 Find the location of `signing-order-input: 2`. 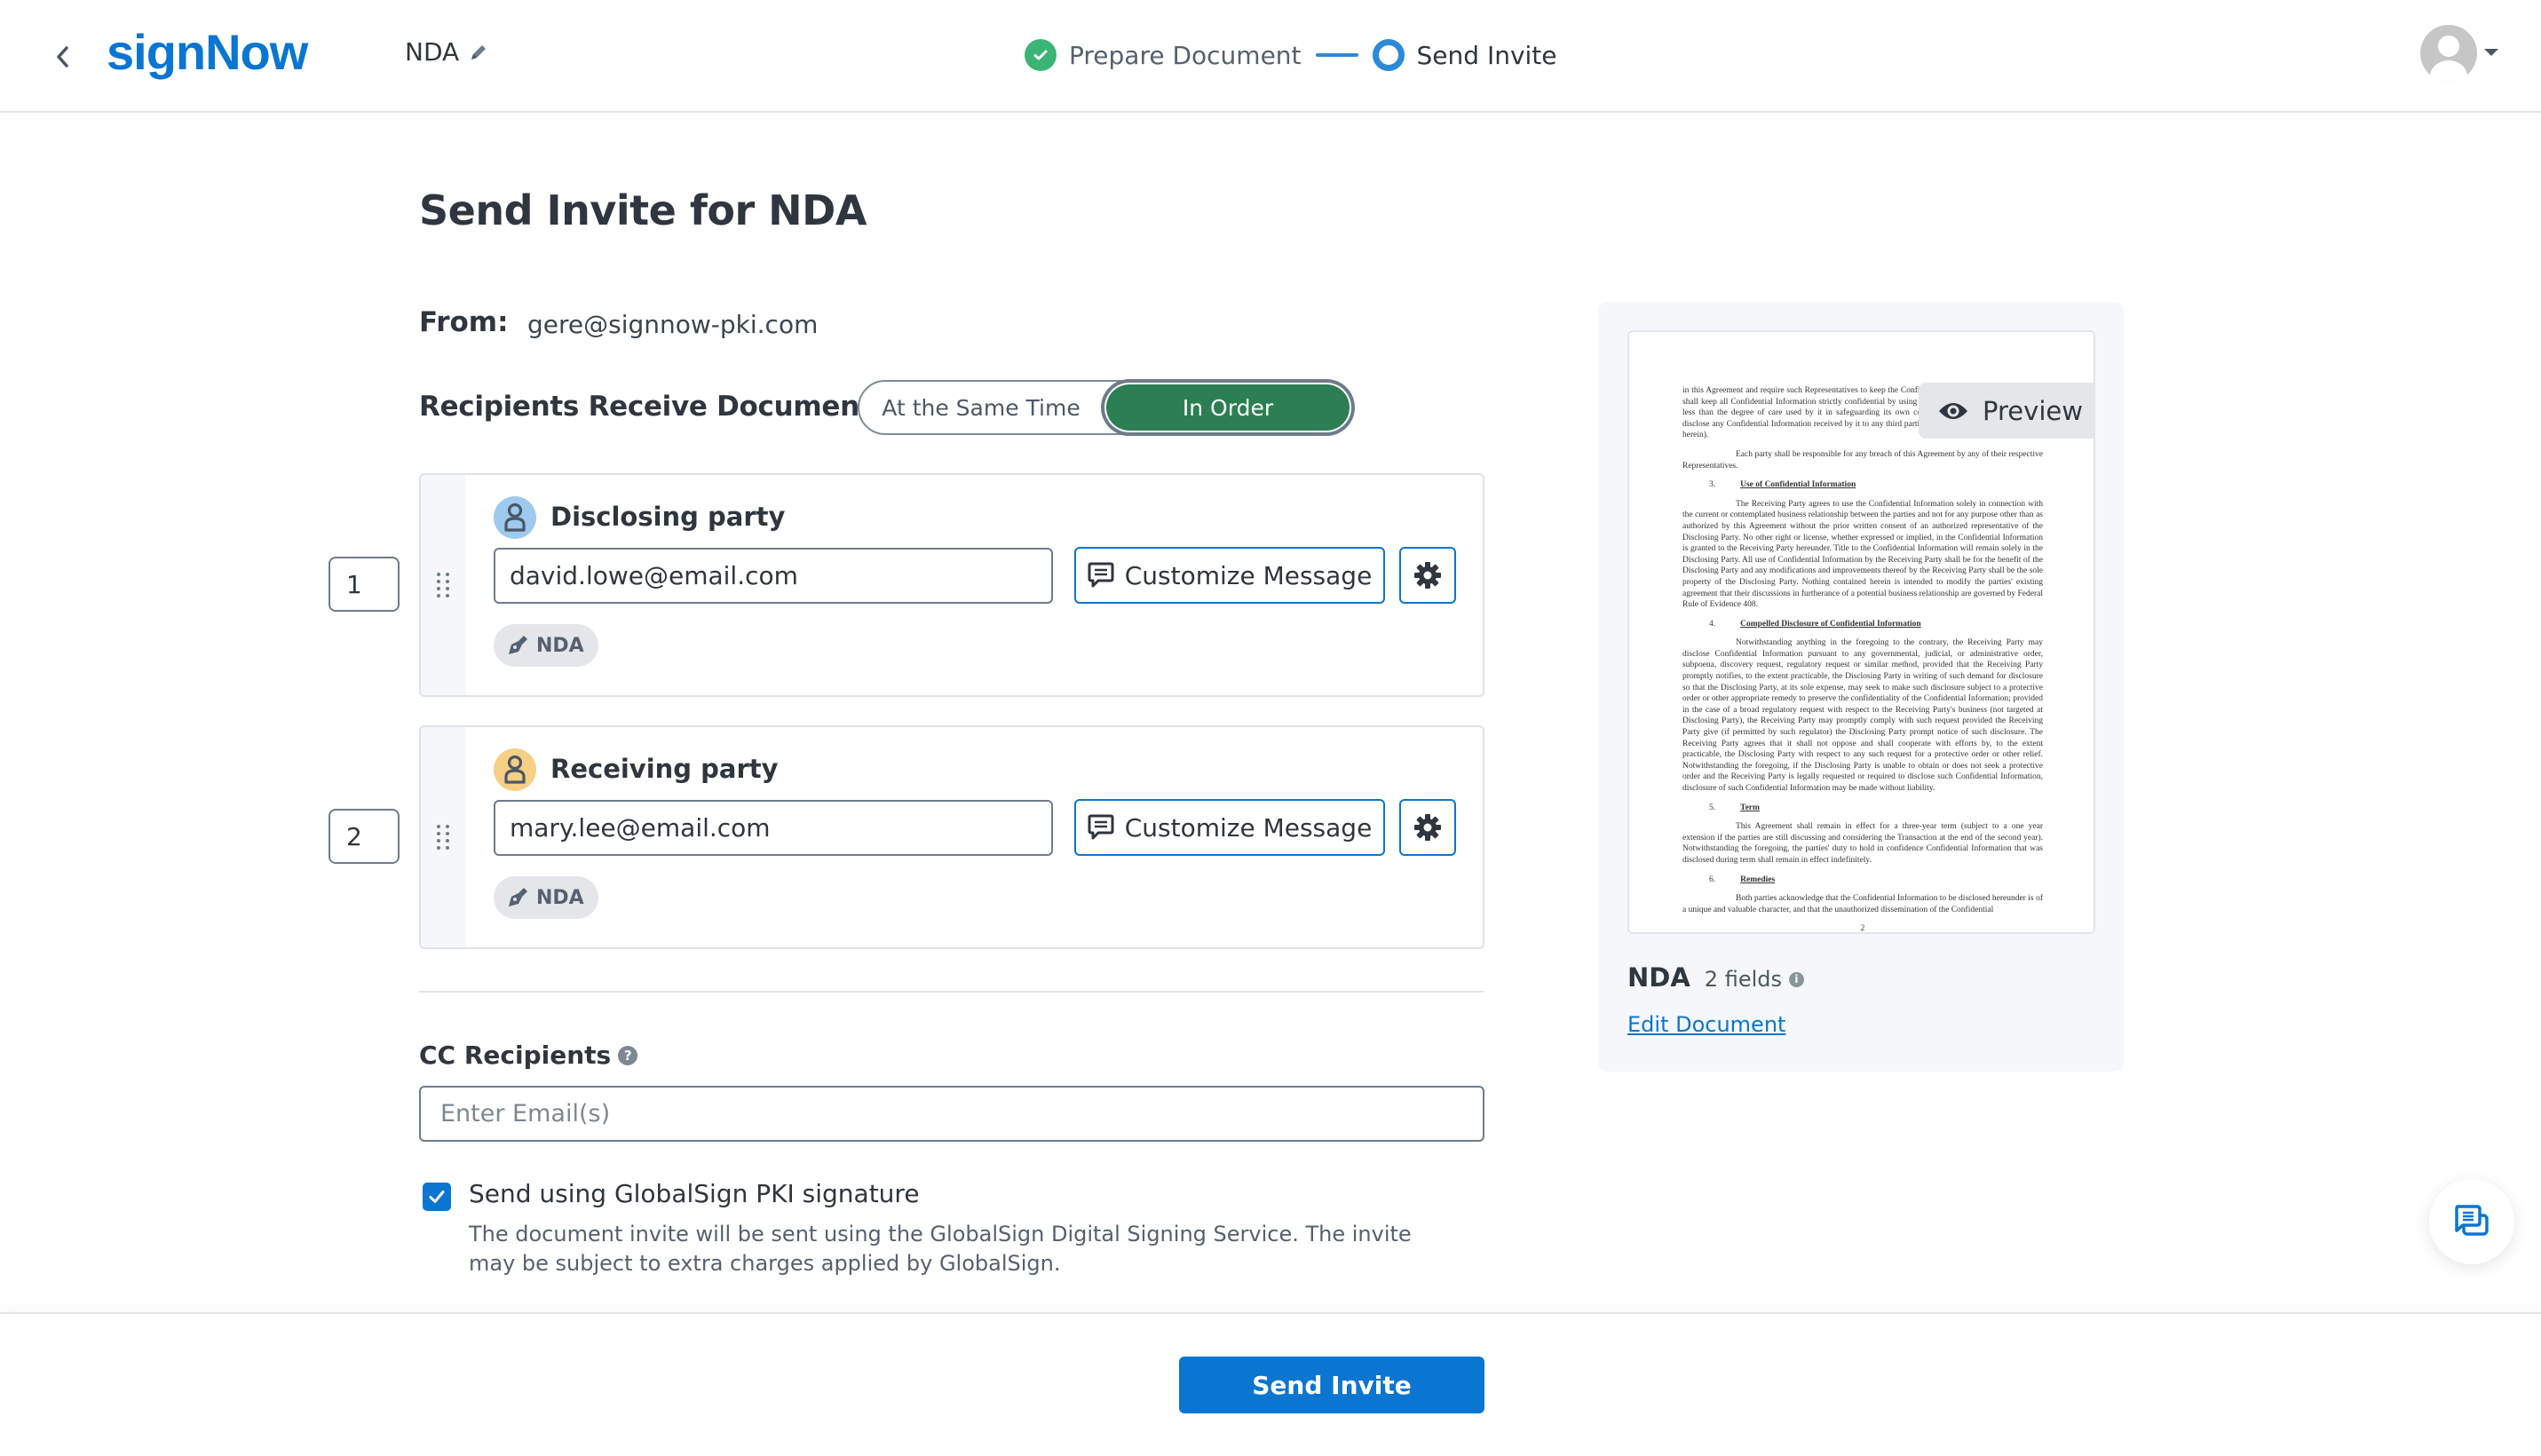

signing-order-input: 2 is located at coordinates (364, 836).